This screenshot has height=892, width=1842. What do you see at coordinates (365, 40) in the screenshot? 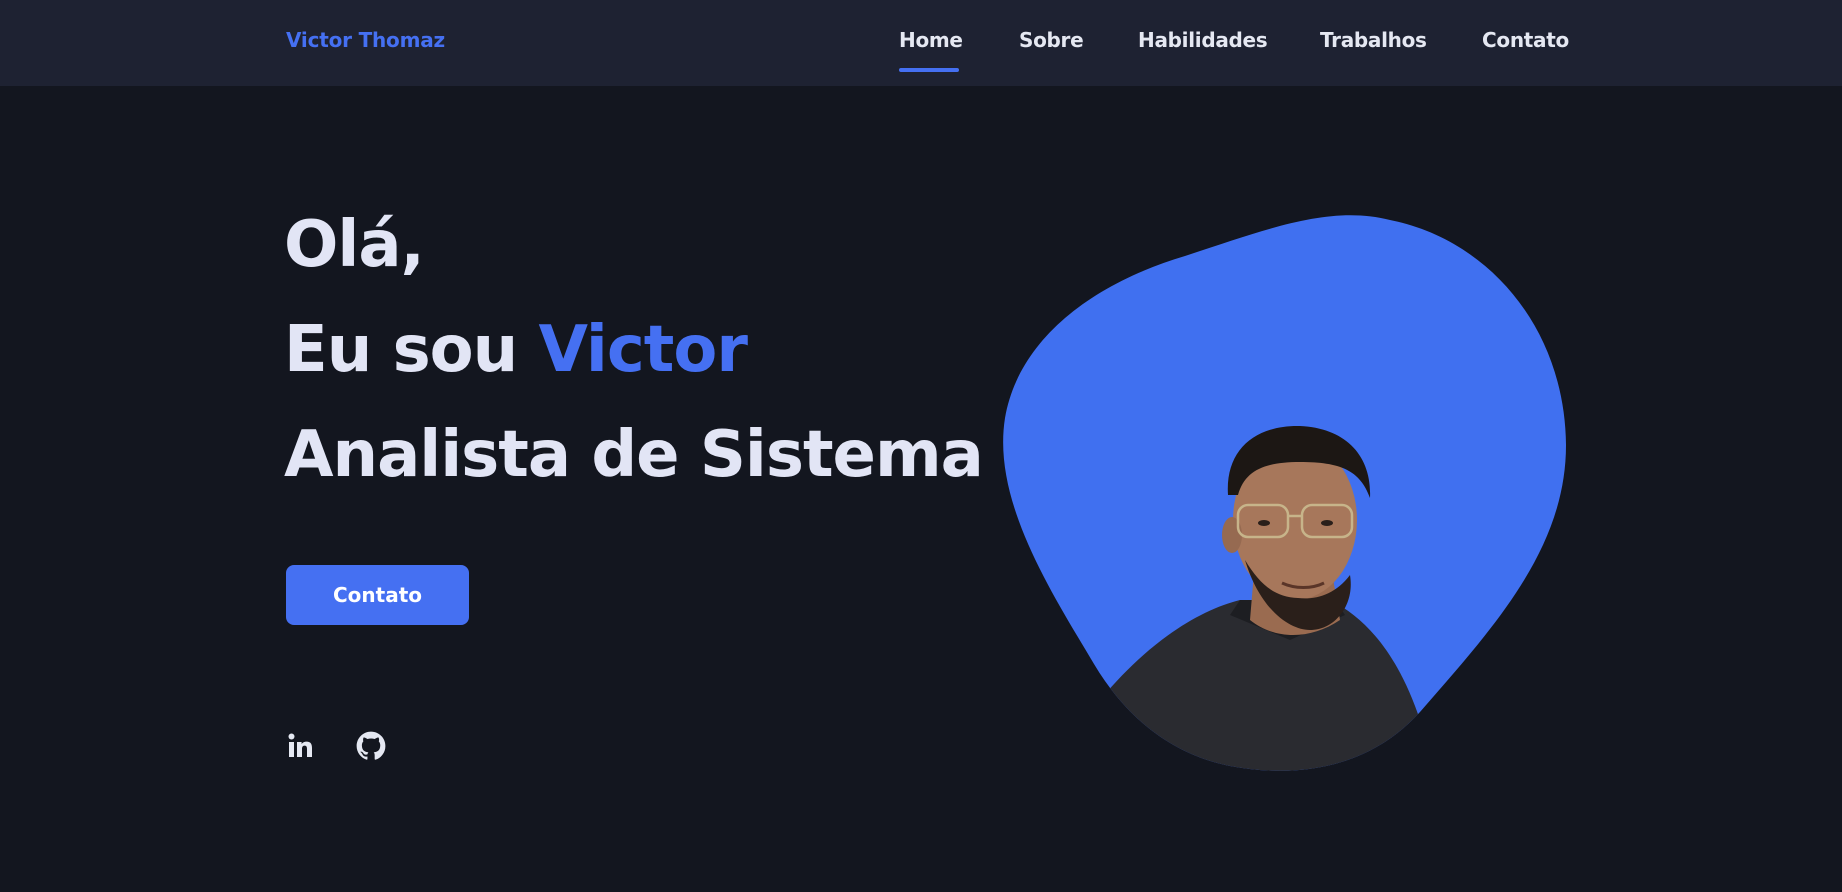
I see `site-logo: Victor Thomaz` at bounding box center [365, 40].